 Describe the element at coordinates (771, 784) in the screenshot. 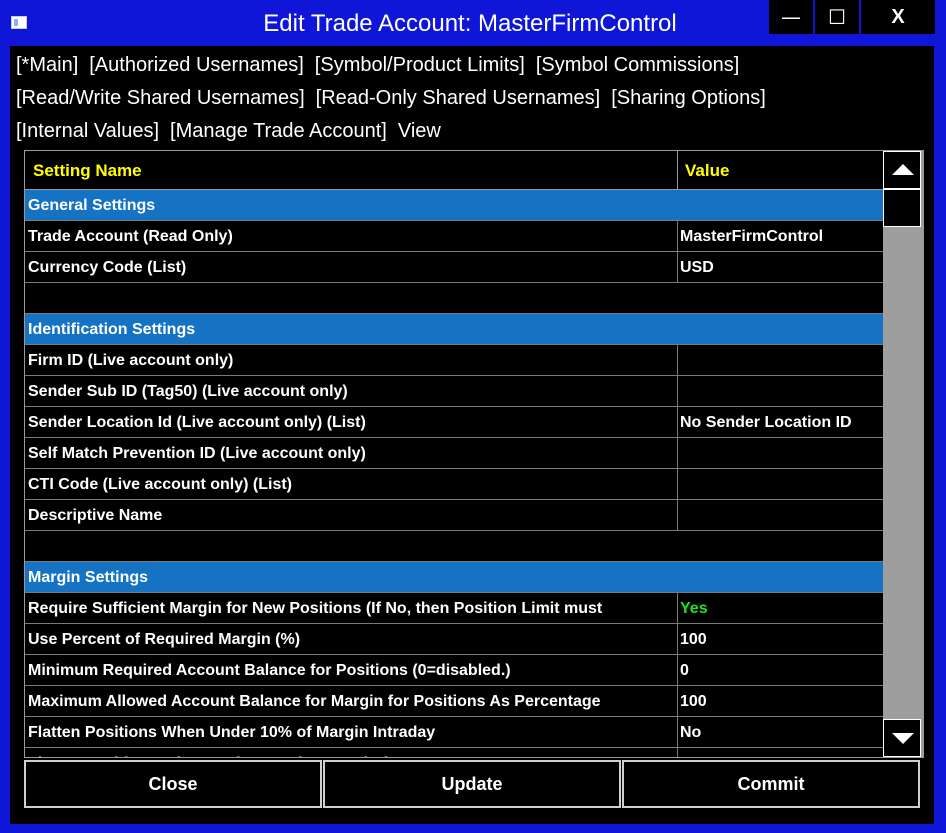

I see `commit-button: Commit` at that location.